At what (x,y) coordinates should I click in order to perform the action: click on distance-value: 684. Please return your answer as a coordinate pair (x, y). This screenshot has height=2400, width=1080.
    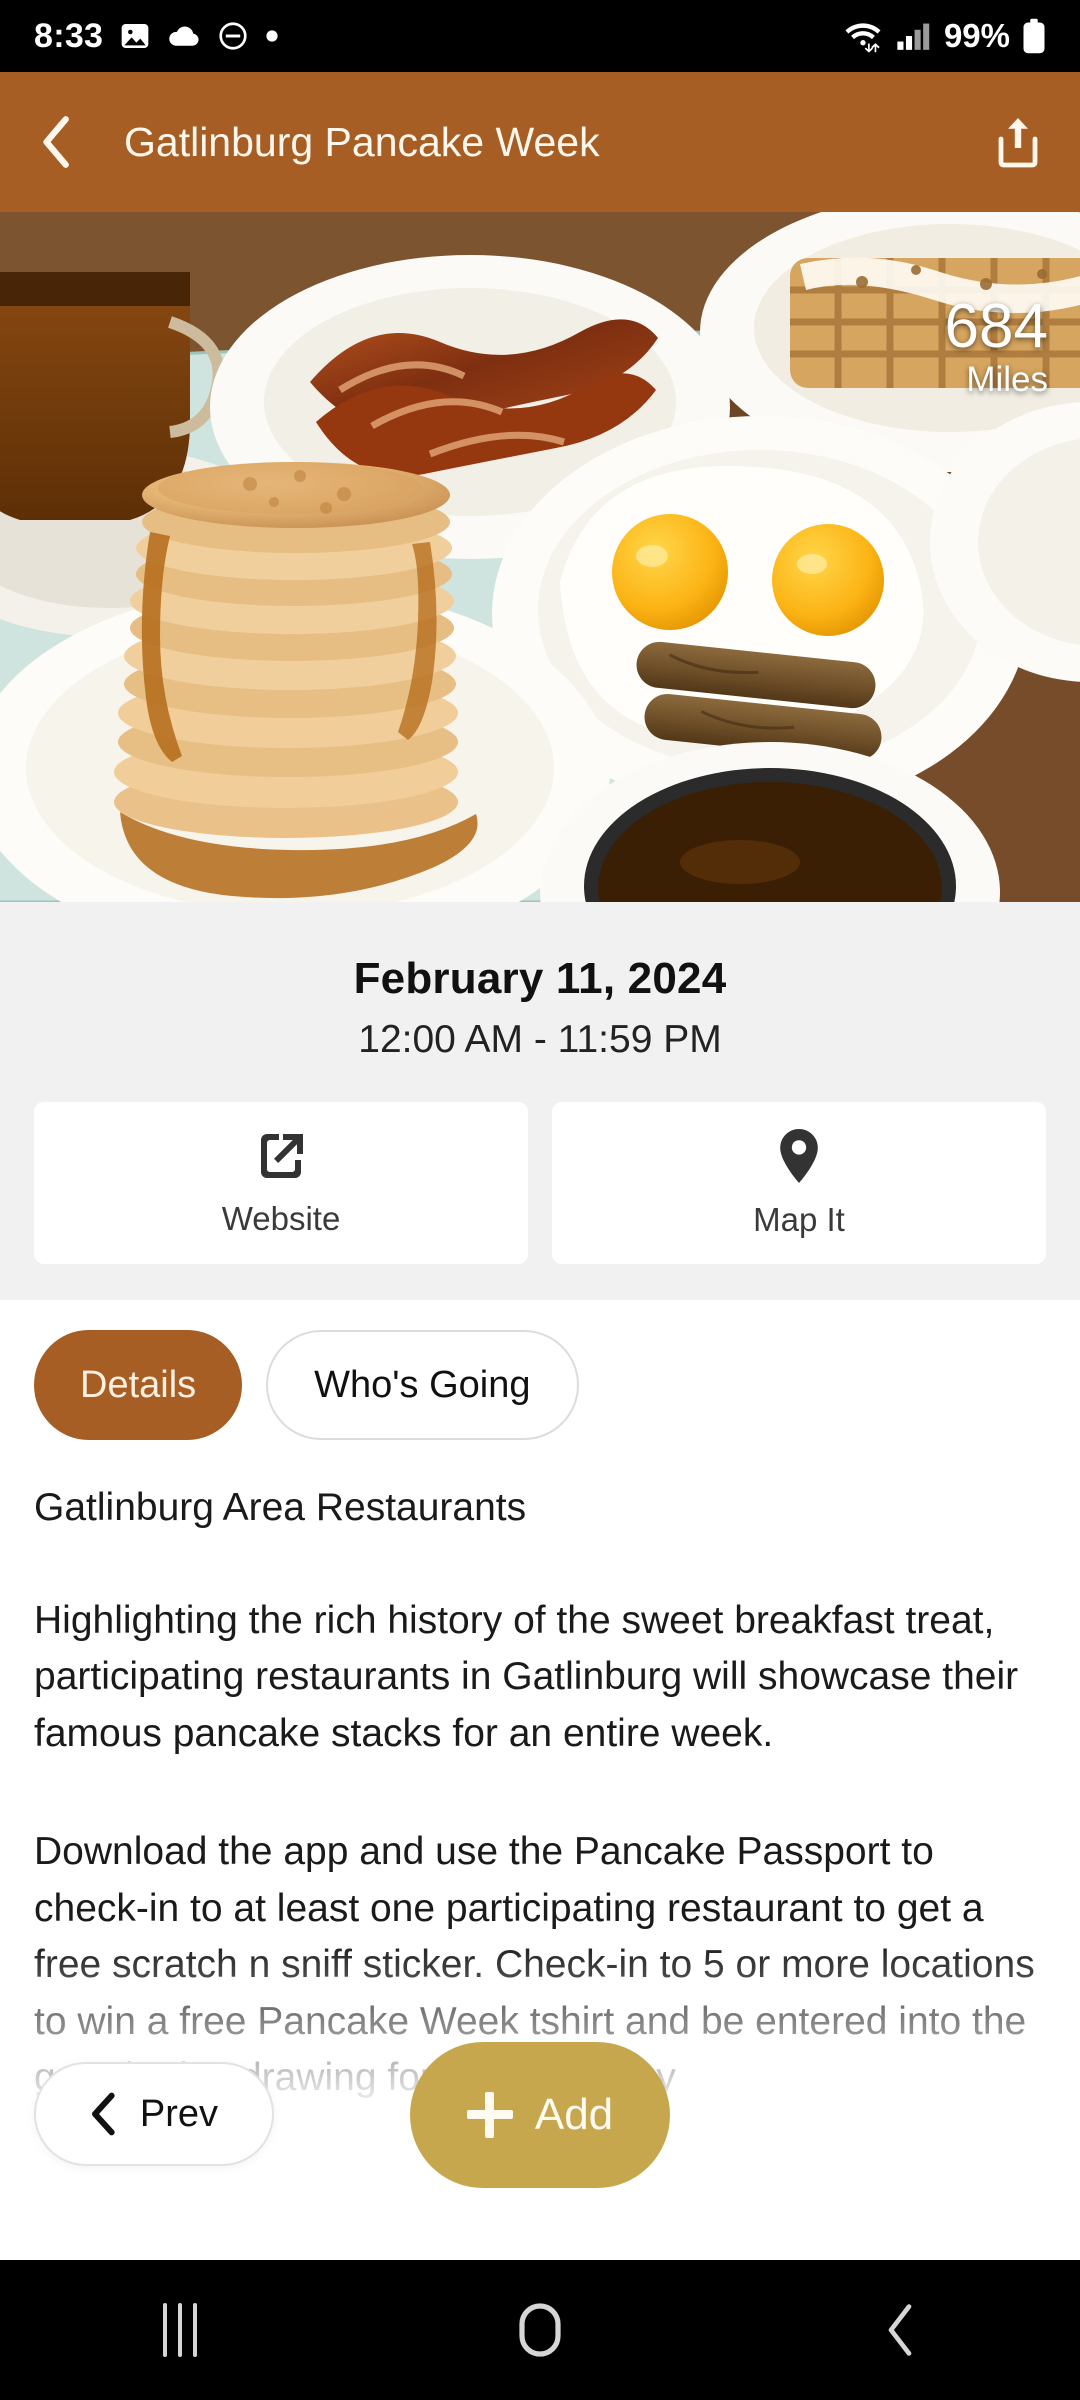
    Looking at the image, I should click on (996, 326).